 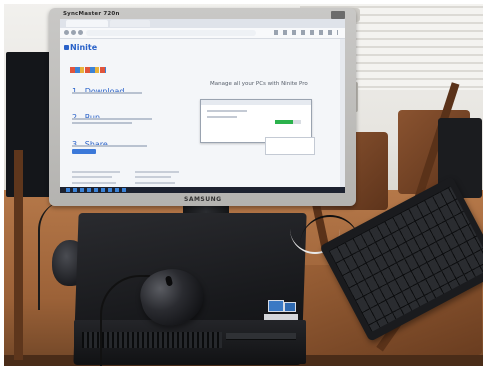 I want to click on taskbar, so click(x=202, y=190).